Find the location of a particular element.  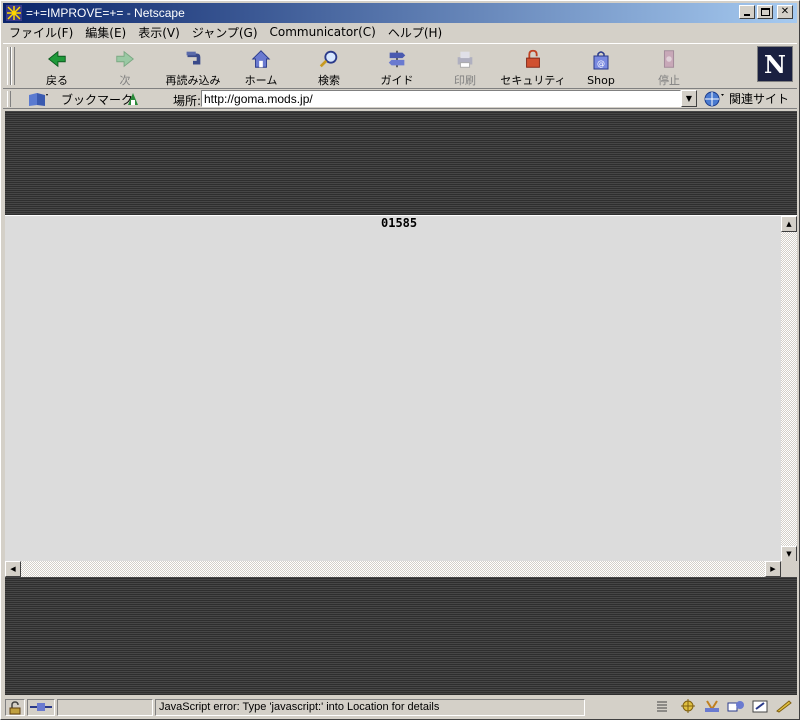

home-button: ホーム is located at coordinates (261, 68).